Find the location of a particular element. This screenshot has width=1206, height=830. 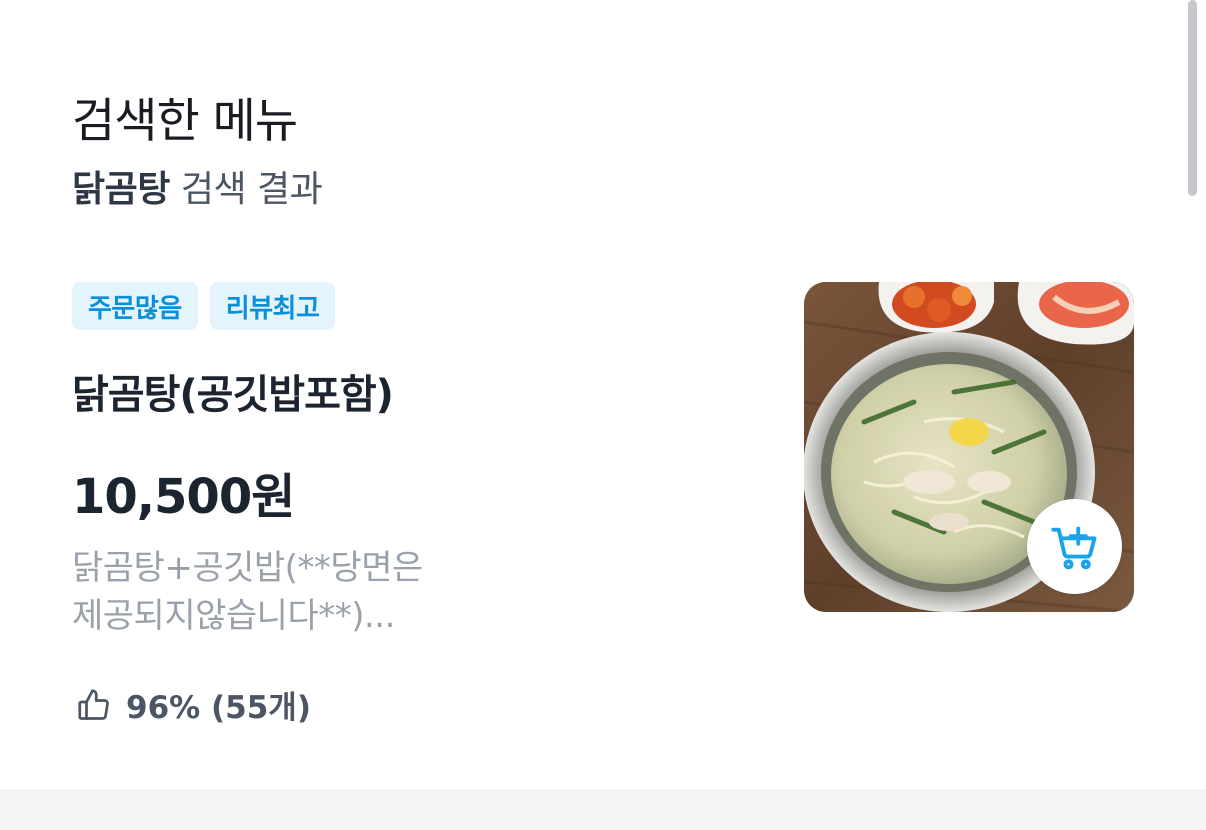

search-keyword: 닭곰탕 is located at coordinates (121, 189).